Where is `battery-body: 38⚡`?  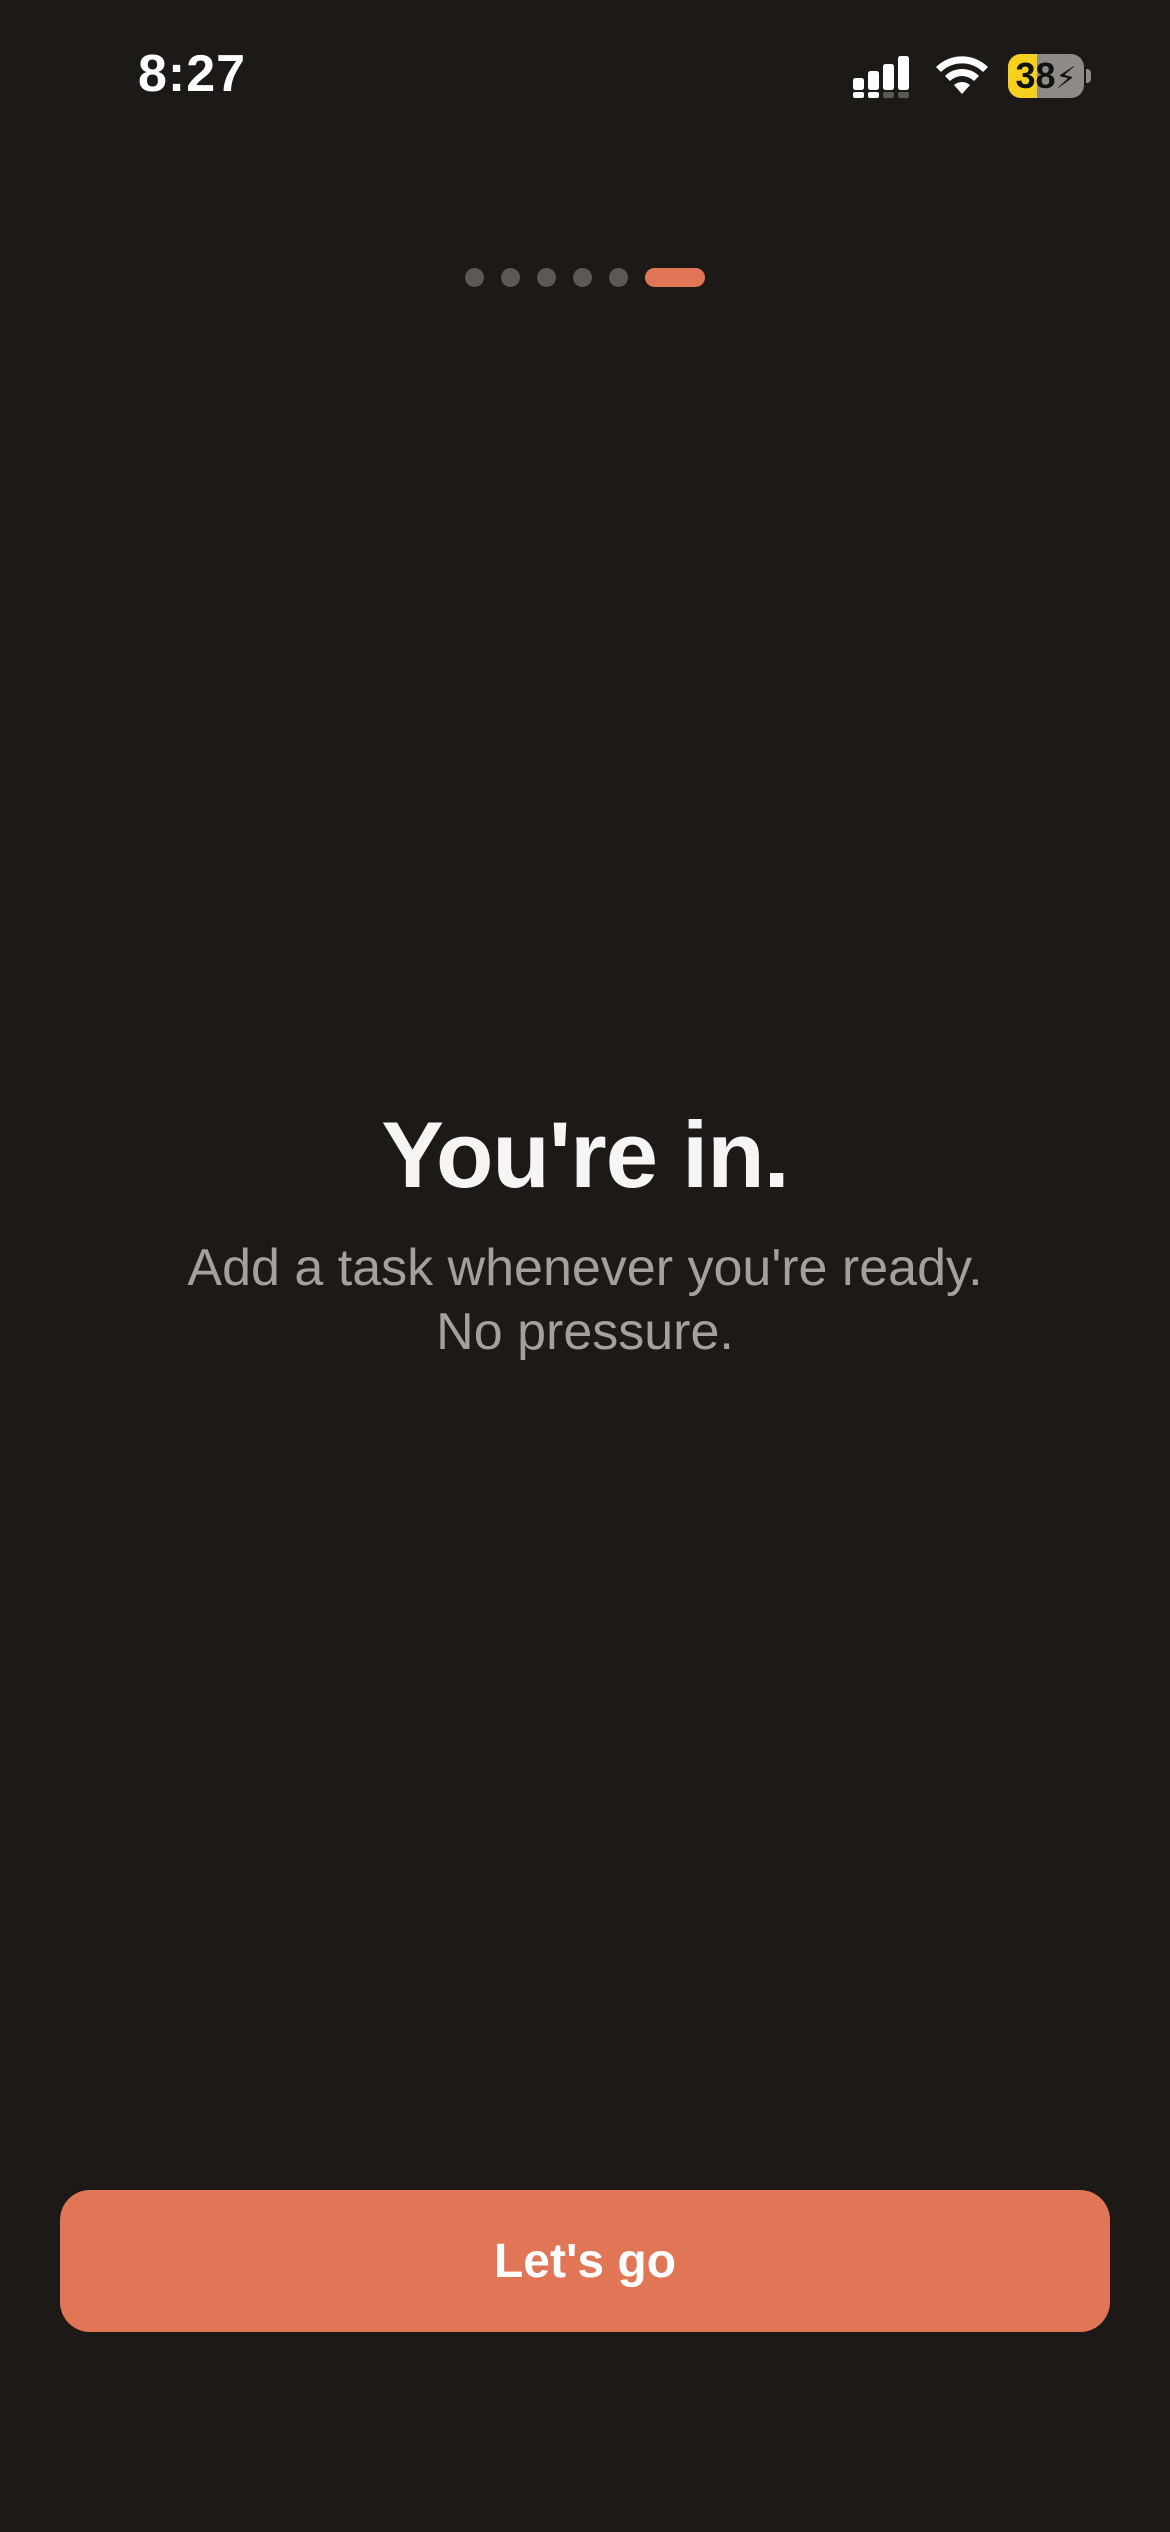
battery-body: 38⚡ is located at coordinates (1046, 76).